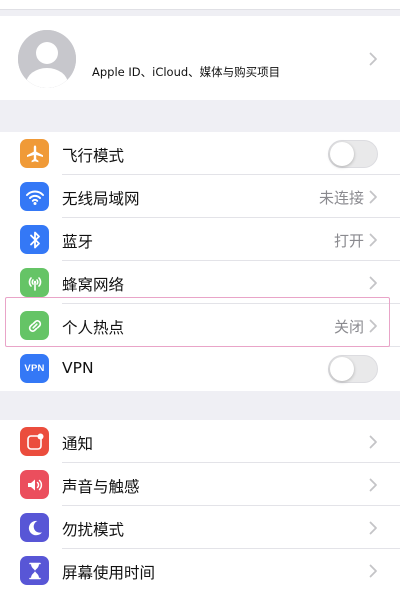 The image size is (400, 594). Describe the element at coordinates (93, 156) in the screenshot. I see `airplane-mode-label: 飞行模式` at that location.